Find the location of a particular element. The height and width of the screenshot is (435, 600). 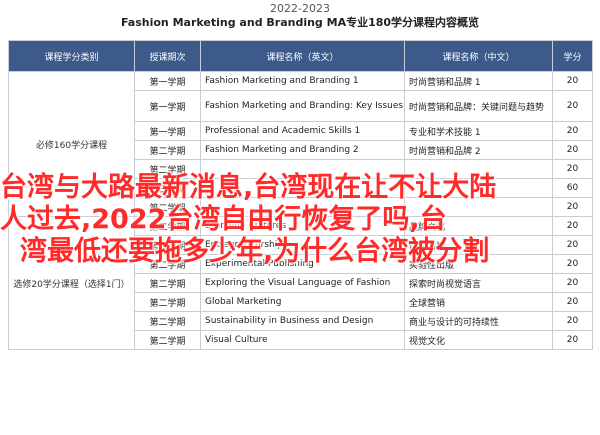

course-name-en: Sustainability in Business and Design is located at coordinates (302, 321).